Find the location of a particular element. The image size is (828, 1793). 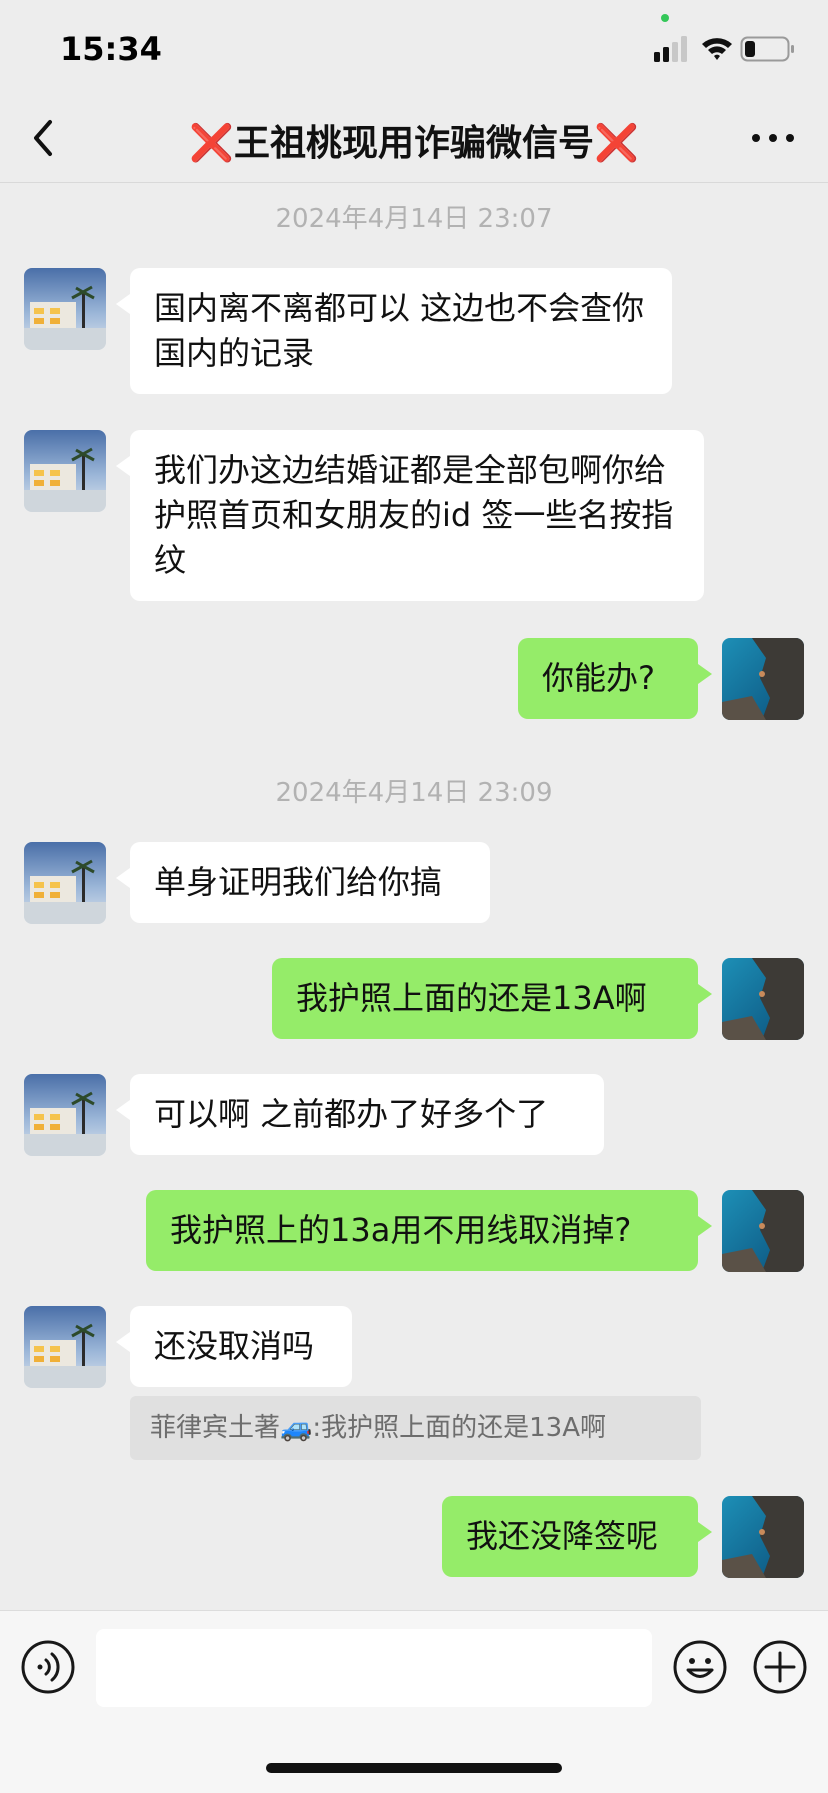

cellular-signal-icon is located at coordinates (670, 49).